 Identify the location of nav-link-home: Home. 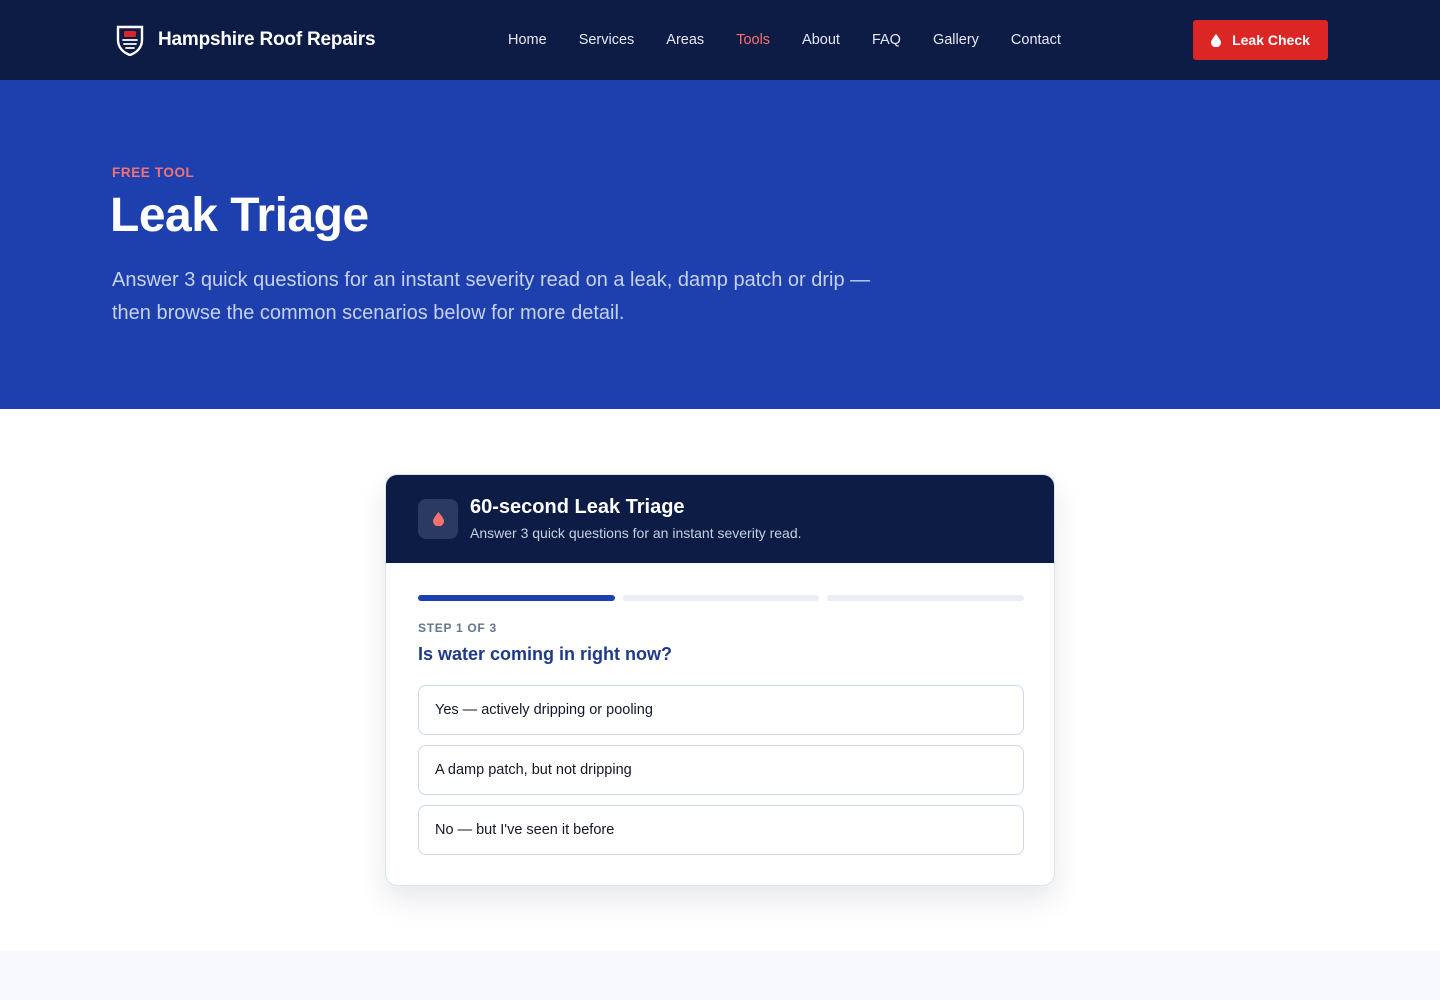
(527, 40).